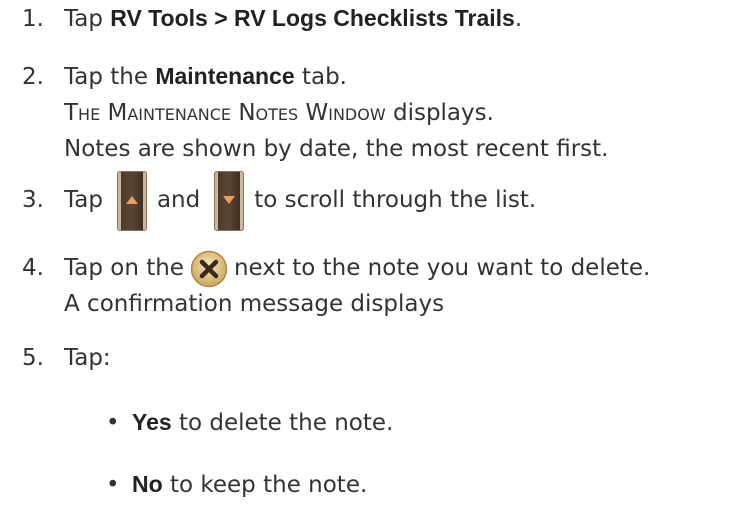 The height and width of the screenshot is (517, 729). I want to click on step-text-prefix: Tap the, so click(110, 77).